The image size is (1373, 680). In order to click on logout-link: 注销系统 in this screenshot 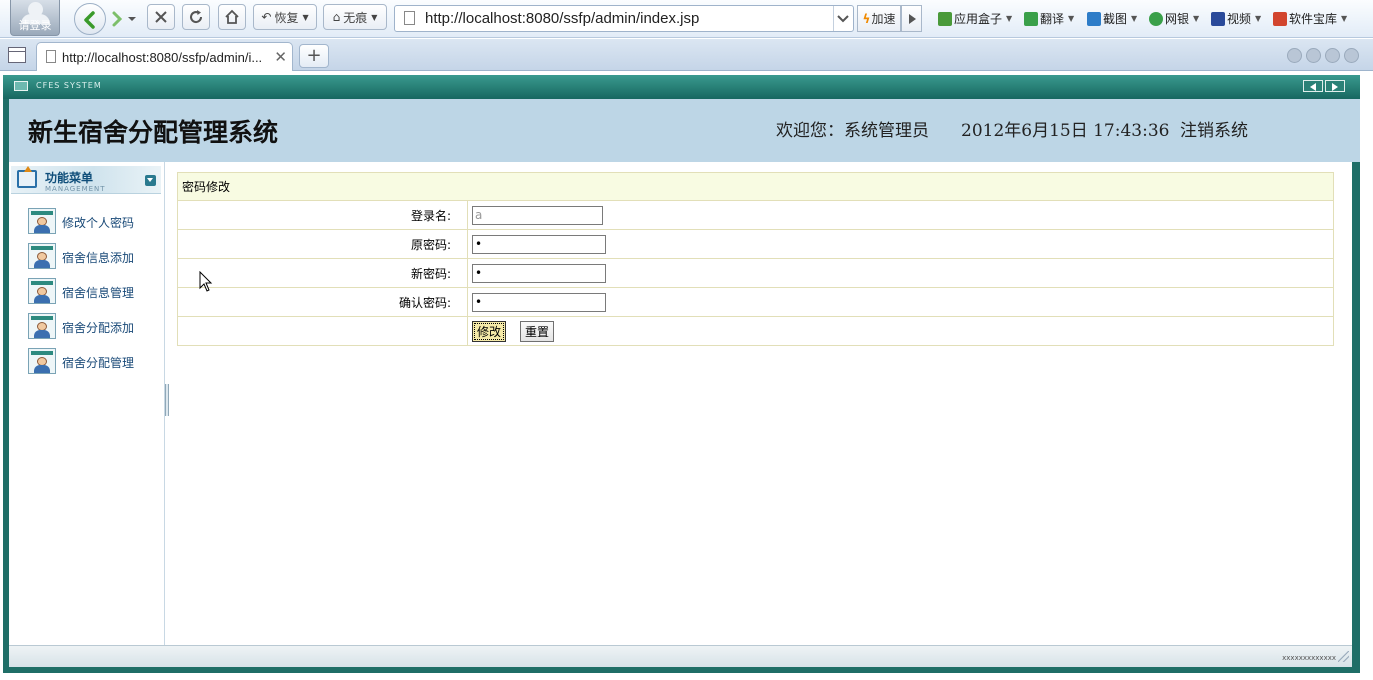, I will do `click(1214, 128)`.